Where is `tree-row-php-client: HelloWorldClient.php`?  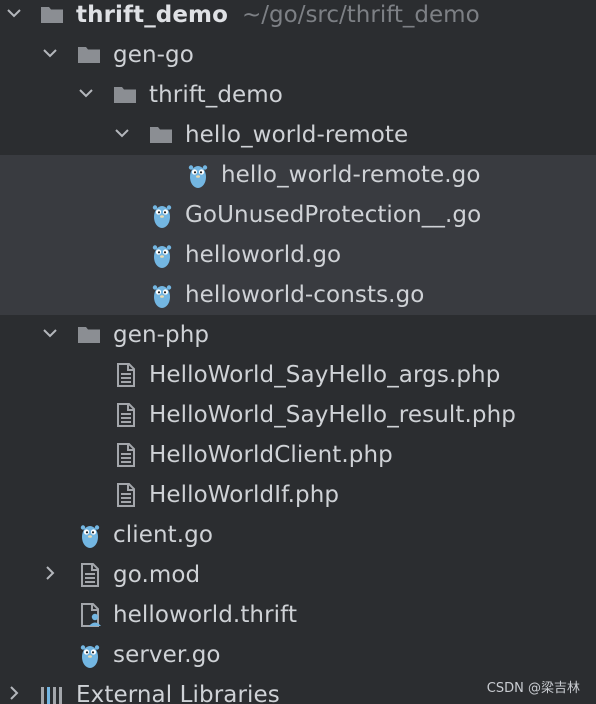 tree-row-php-client: HelloWorldClient.php is located at coordinates (298, 455).